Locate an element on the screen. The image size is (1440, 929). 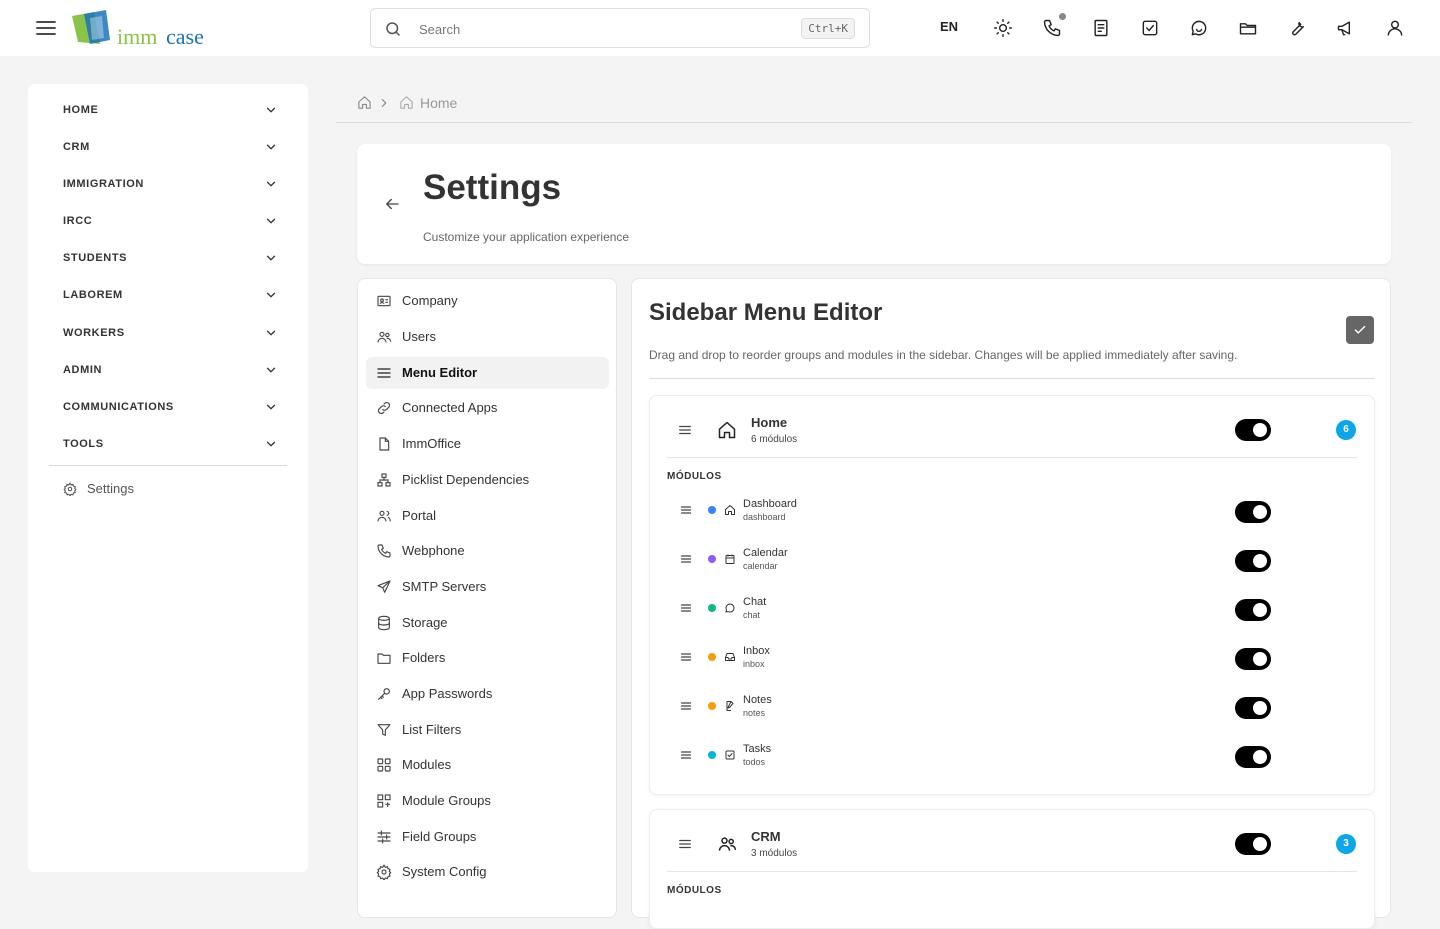
hamburger-menu-icon is located at coordinates (46, 28).